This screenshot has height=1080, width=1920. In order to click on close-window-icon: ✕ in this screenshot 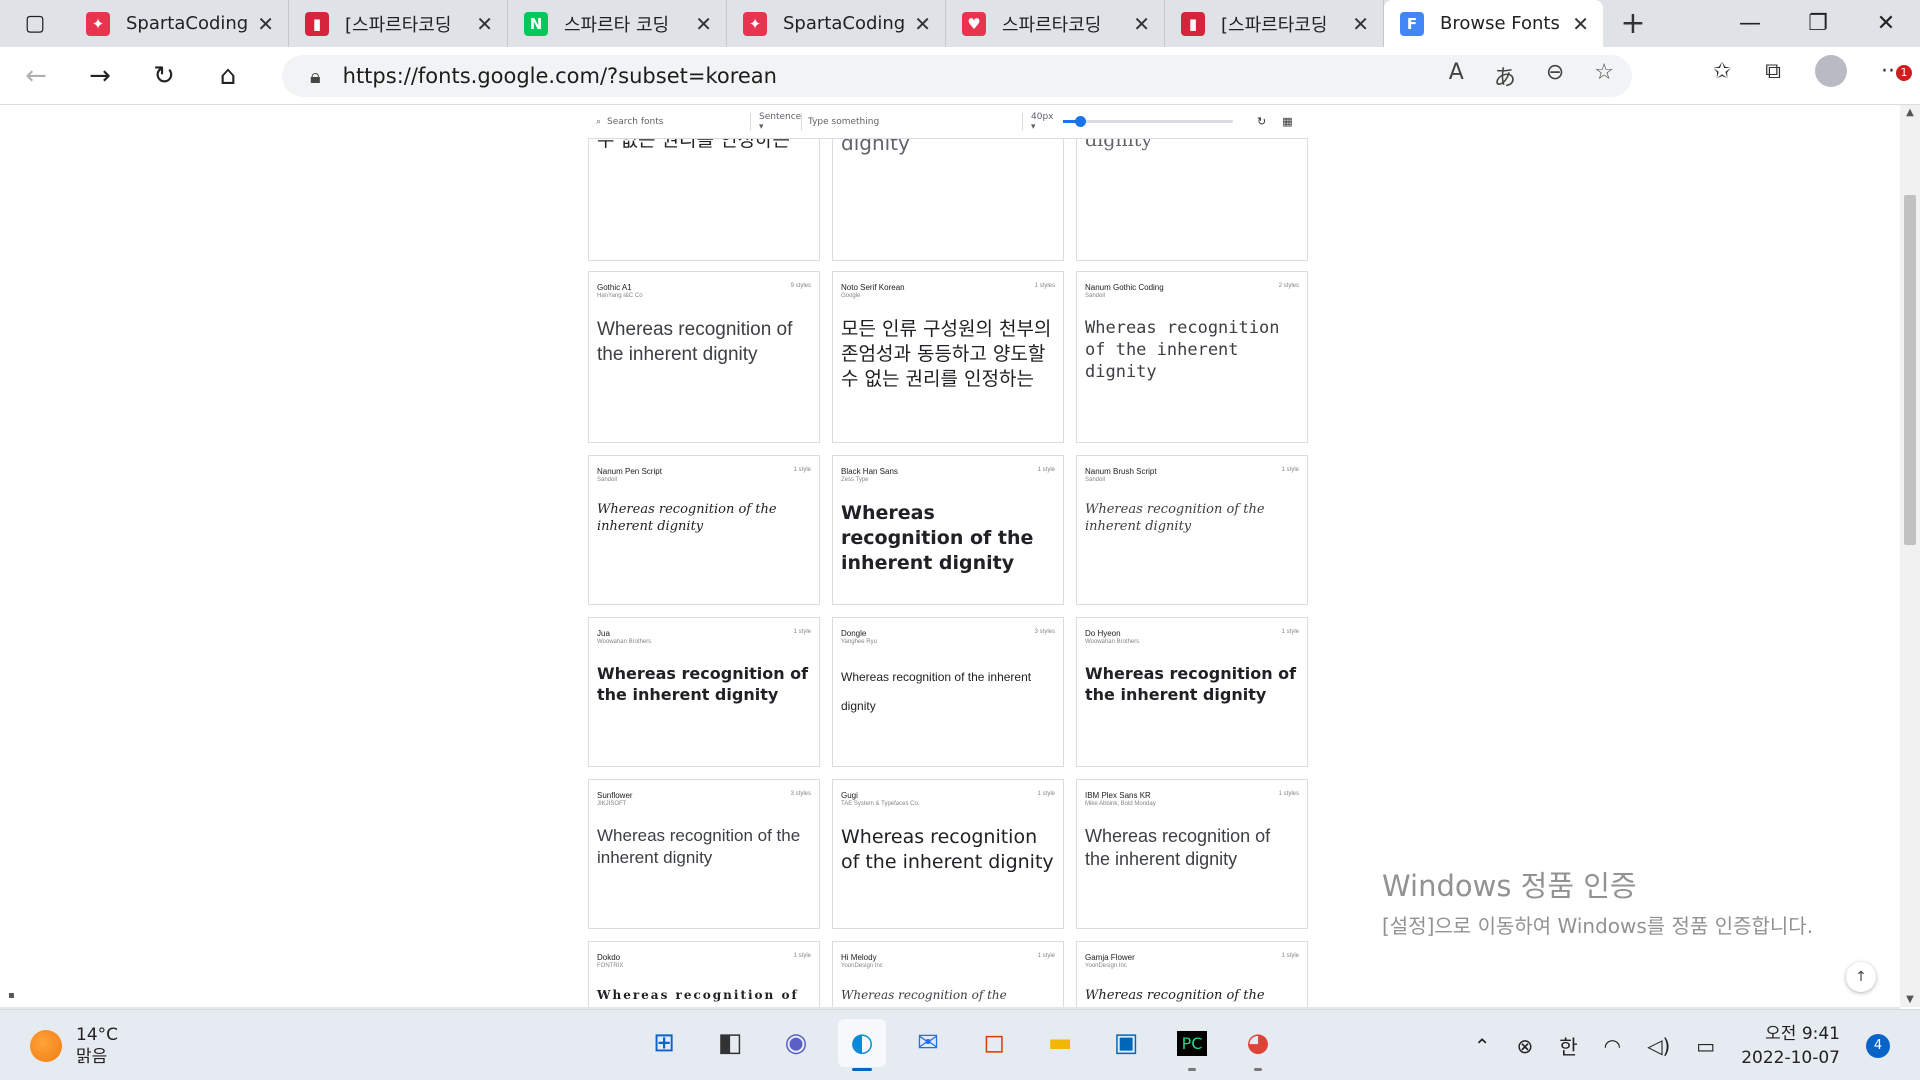, I will do `click(1886, 23)`.